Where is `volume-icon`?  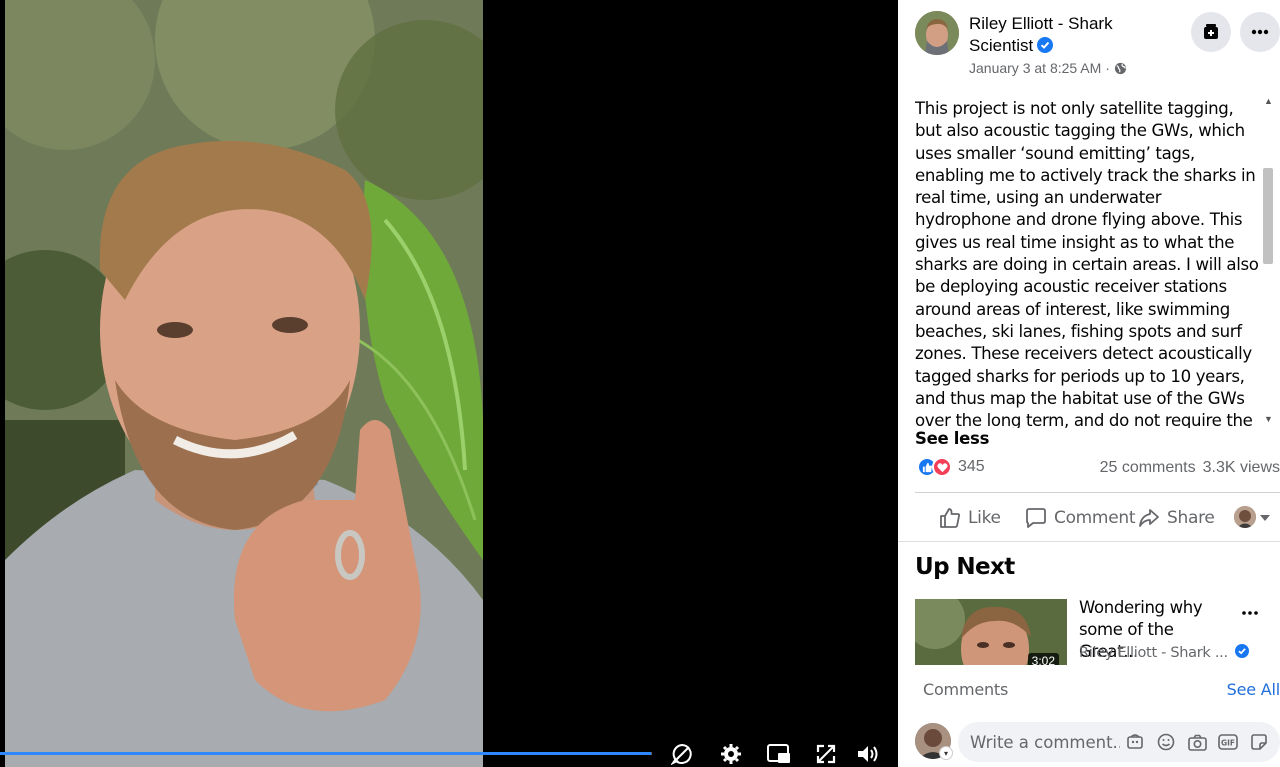 volume-icon is located at coordinates (868, 754).